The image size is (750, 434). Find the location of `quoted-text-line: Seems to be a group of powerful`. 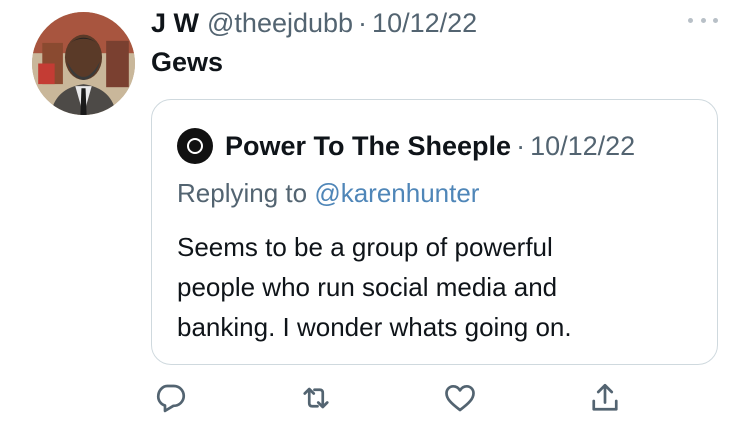

quoted-text-line: Seems to be a group of powerful is located at coordinates (365, 247).